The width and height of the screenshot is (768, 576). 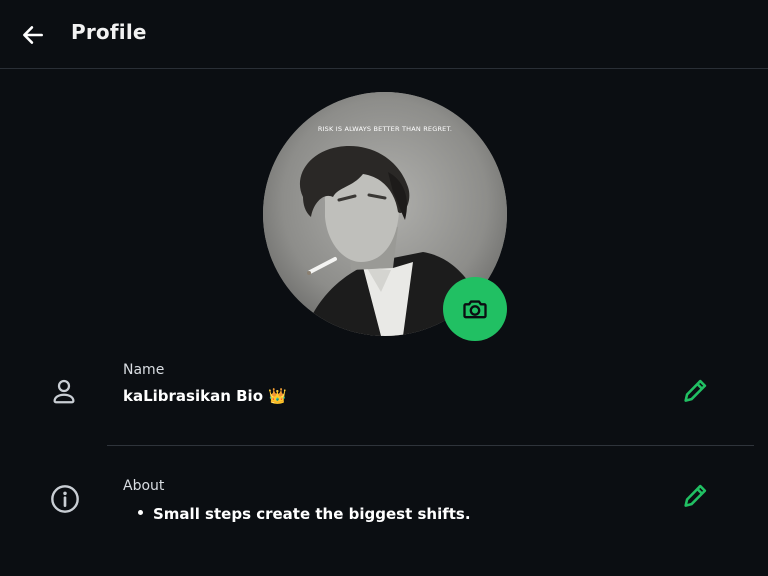 I want to click on photo-caption: RISK IS ALWAYS BETTER THAN REGRET., so click(x=385, y=129).